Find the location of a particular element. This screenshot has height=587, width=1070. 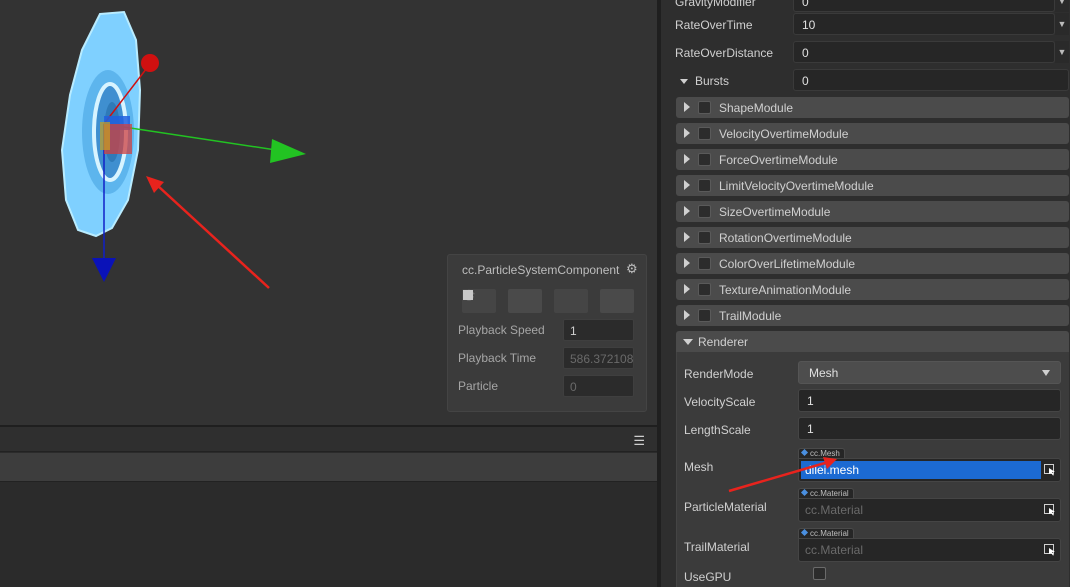

prop-label: VelocityScale is located at coordinates (720, 402).